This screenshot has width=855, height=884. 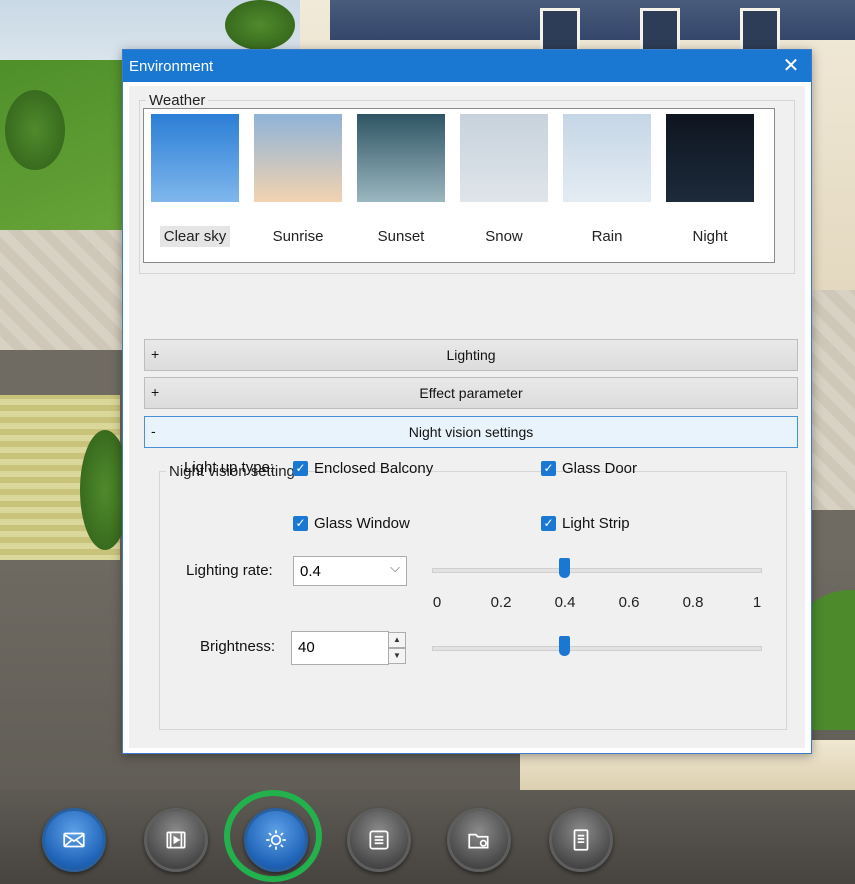 I want to click on slider-scale: 0 0.2 0.4 0.6 0.8 1, so click(x=597, y=604).